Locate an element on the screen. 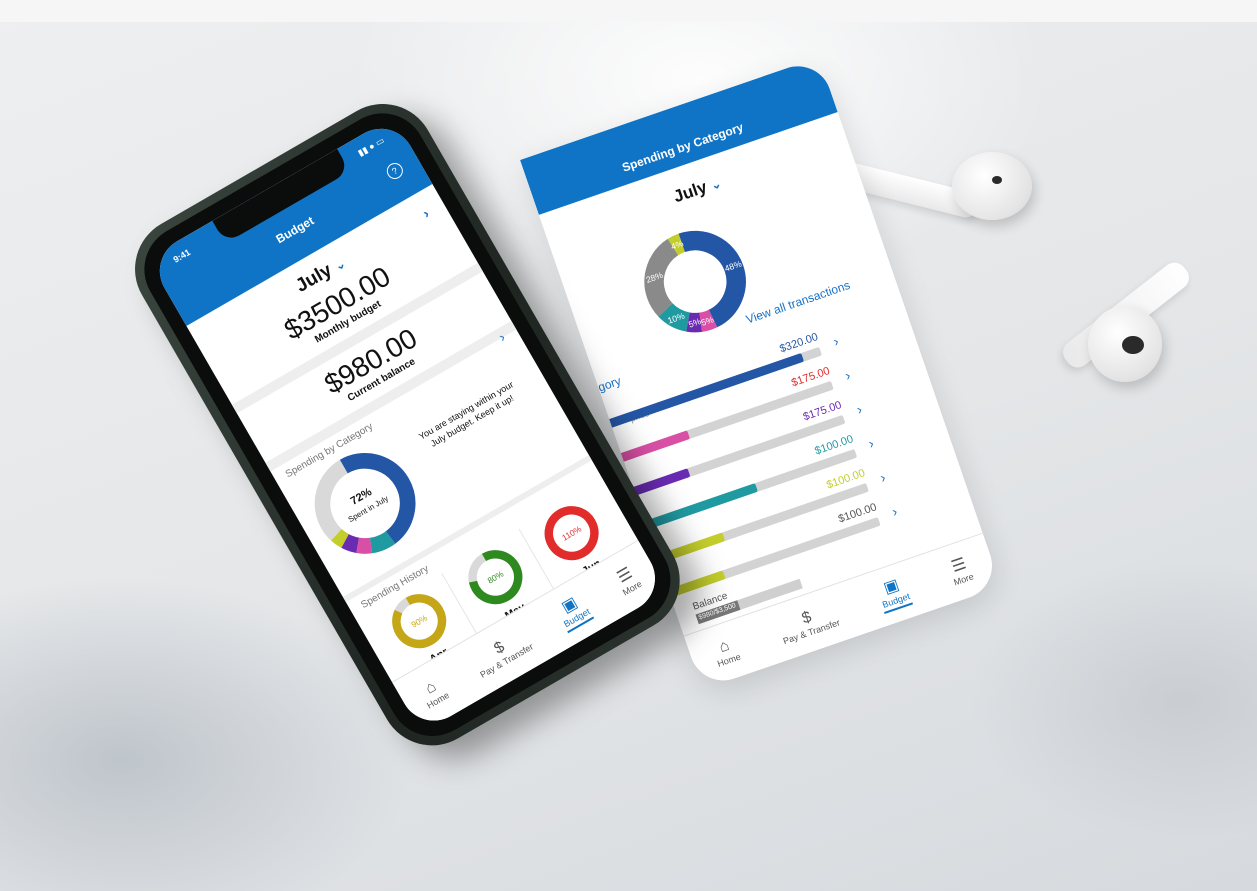 This screenshot has width=1257, height=891. top-band is located at coordinates (628, 11).